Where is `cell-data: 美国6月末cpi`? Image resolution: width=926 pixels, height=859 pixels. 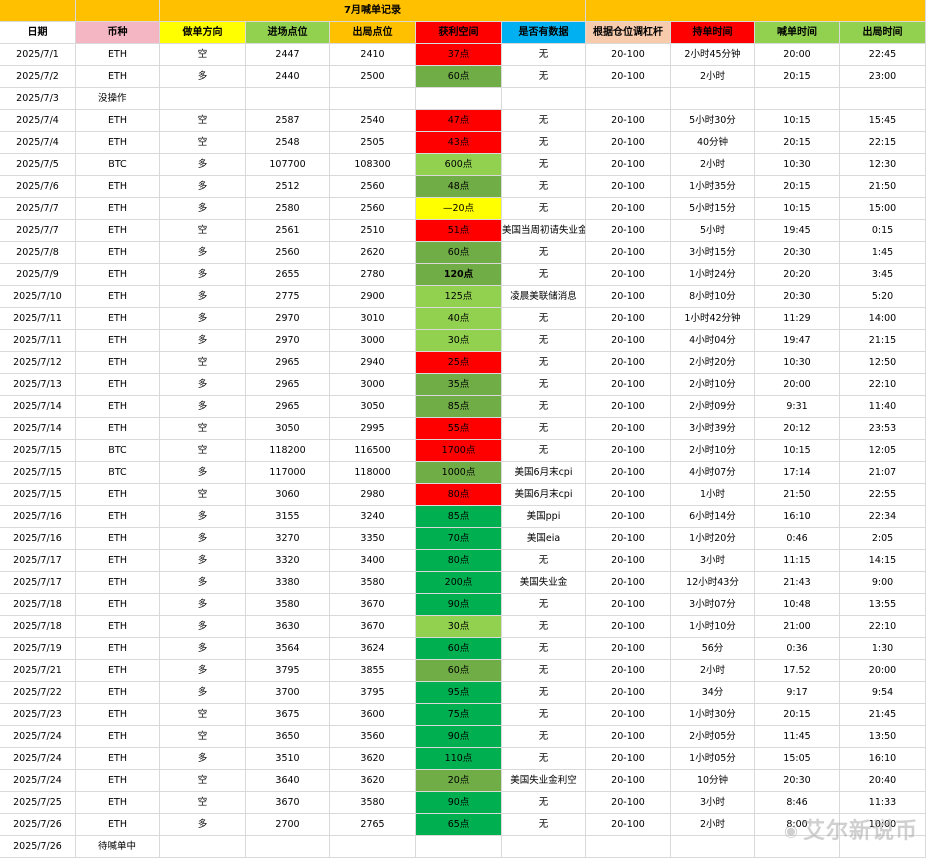
cell-data: 美国6月末cpi is located at coordinates (544, 473).